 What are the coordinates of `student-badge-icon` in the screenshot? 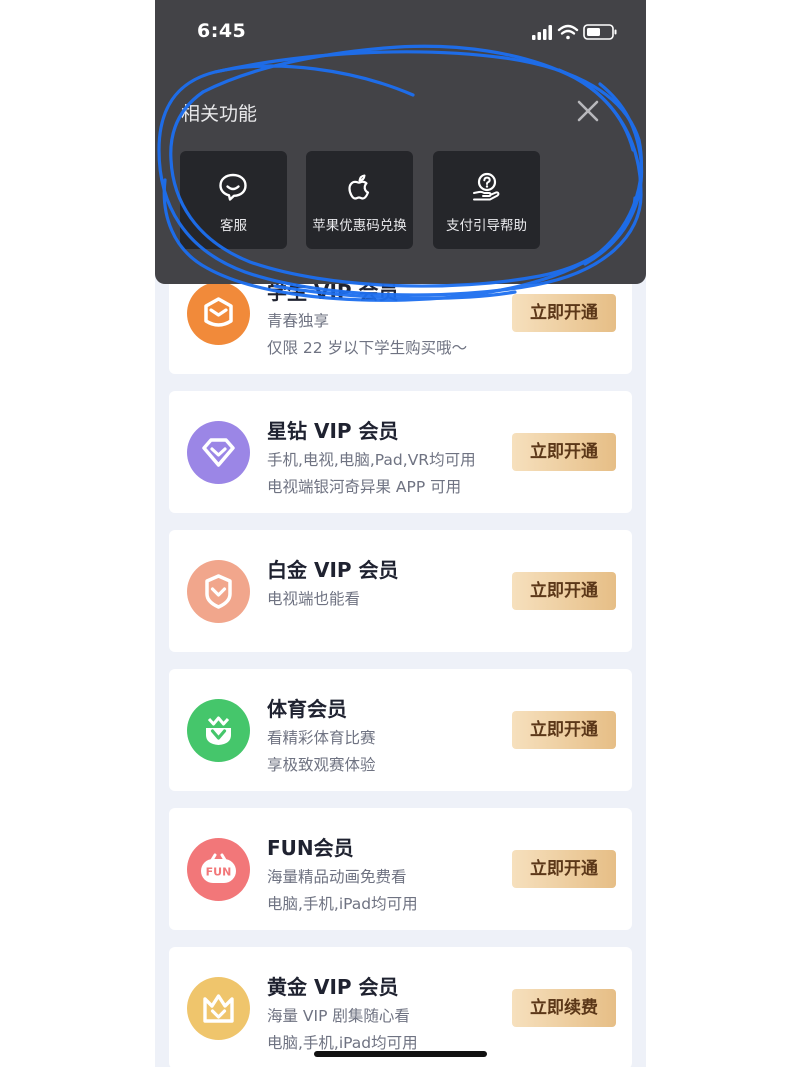 It's located at (218, 313).